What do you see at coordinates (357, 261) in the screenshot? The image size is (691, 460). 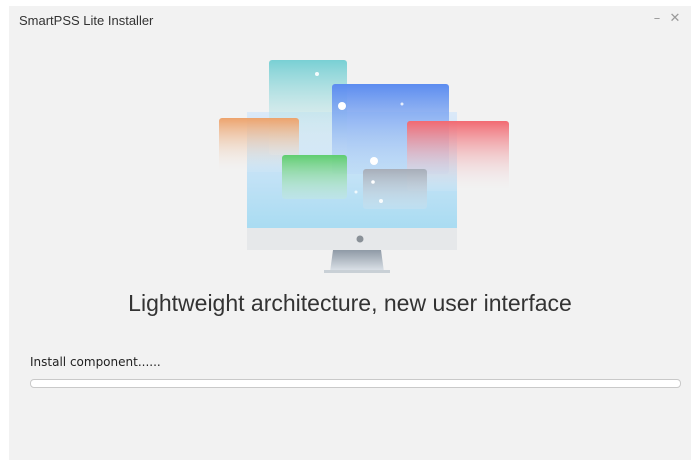 I see `monitor-stand` at bounding box center [357, 261].